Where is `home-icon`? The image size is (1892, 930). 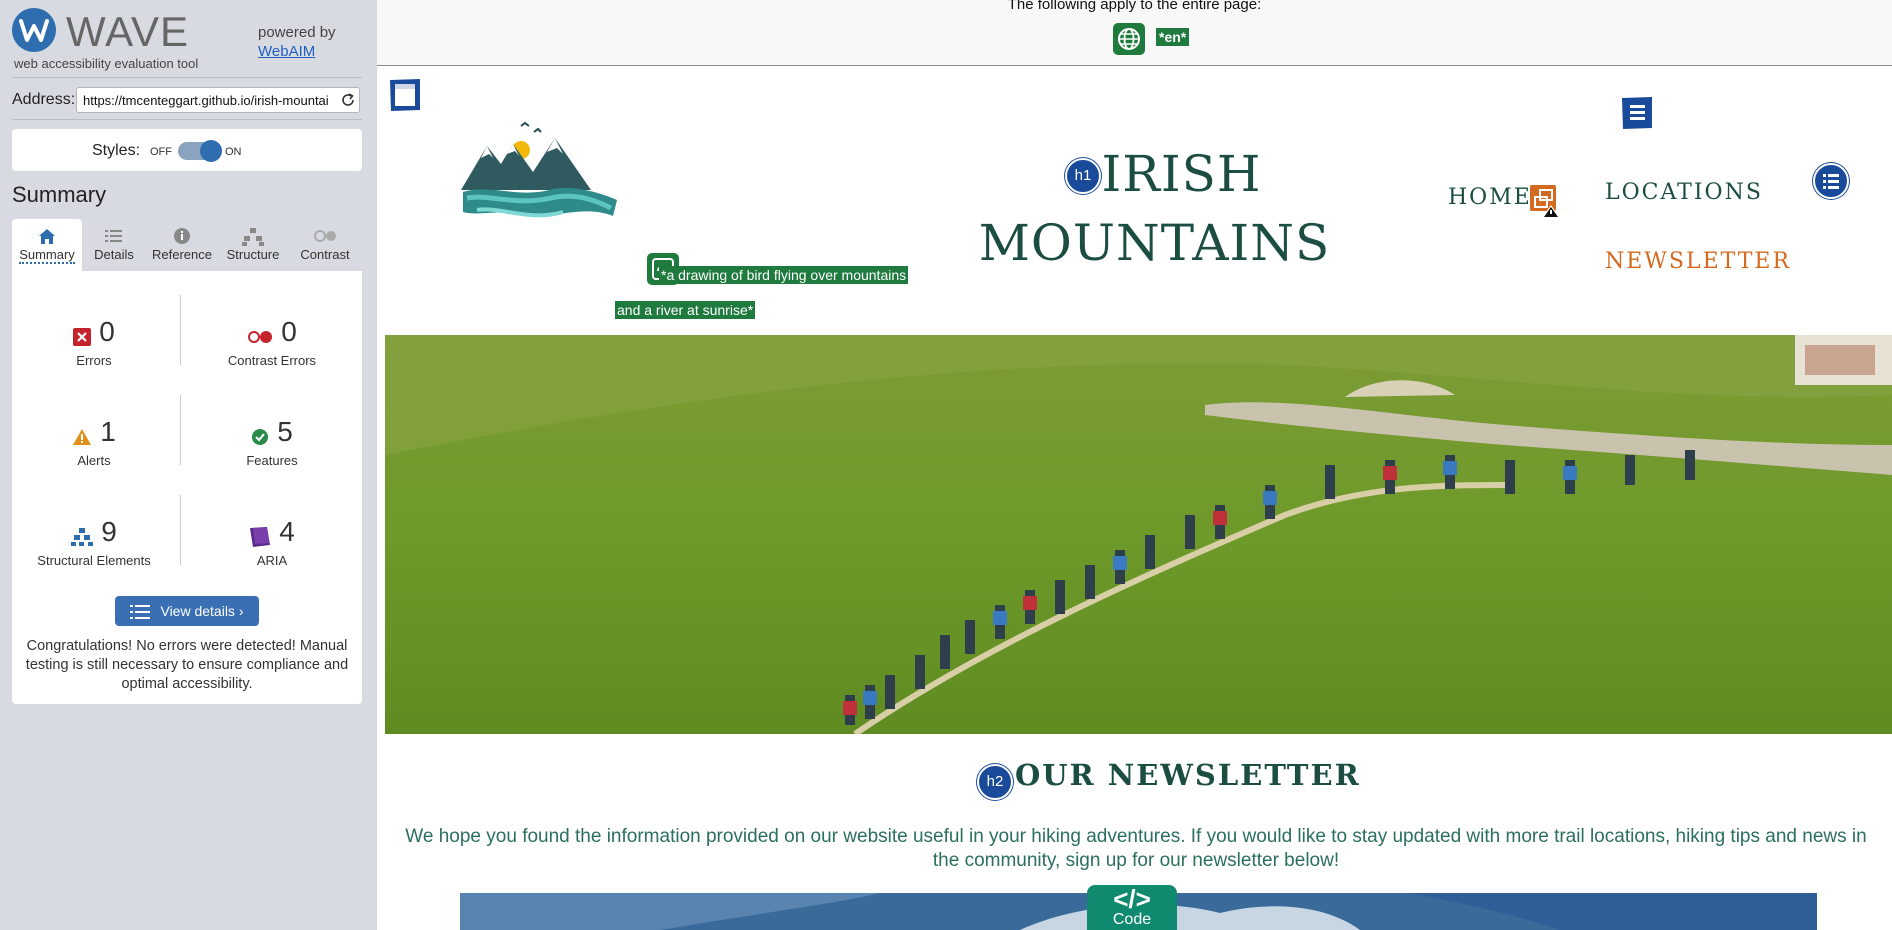 home-icon is located at coordinates (47, 236).